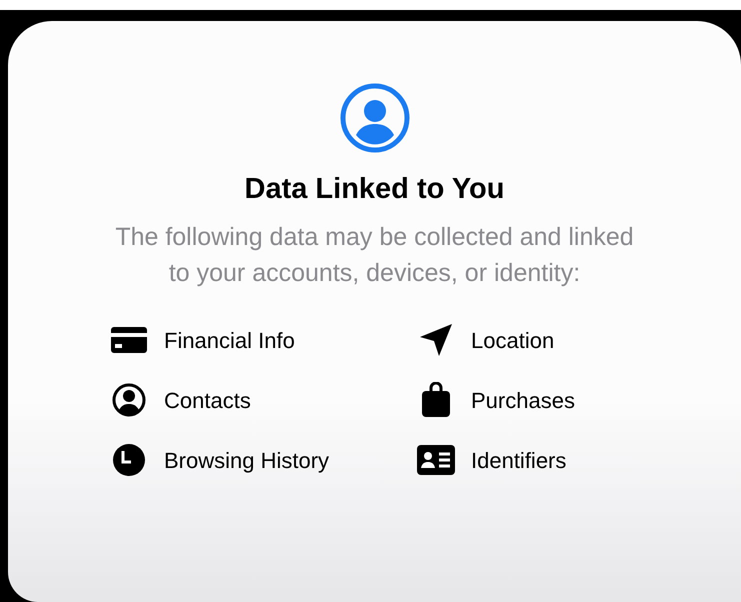 This screenshot has width=741, height=602. What do you see at coordinates (523, 400) in the screenshot?
I see `data-type-label: Purchases` at bounding box center [523, 400].